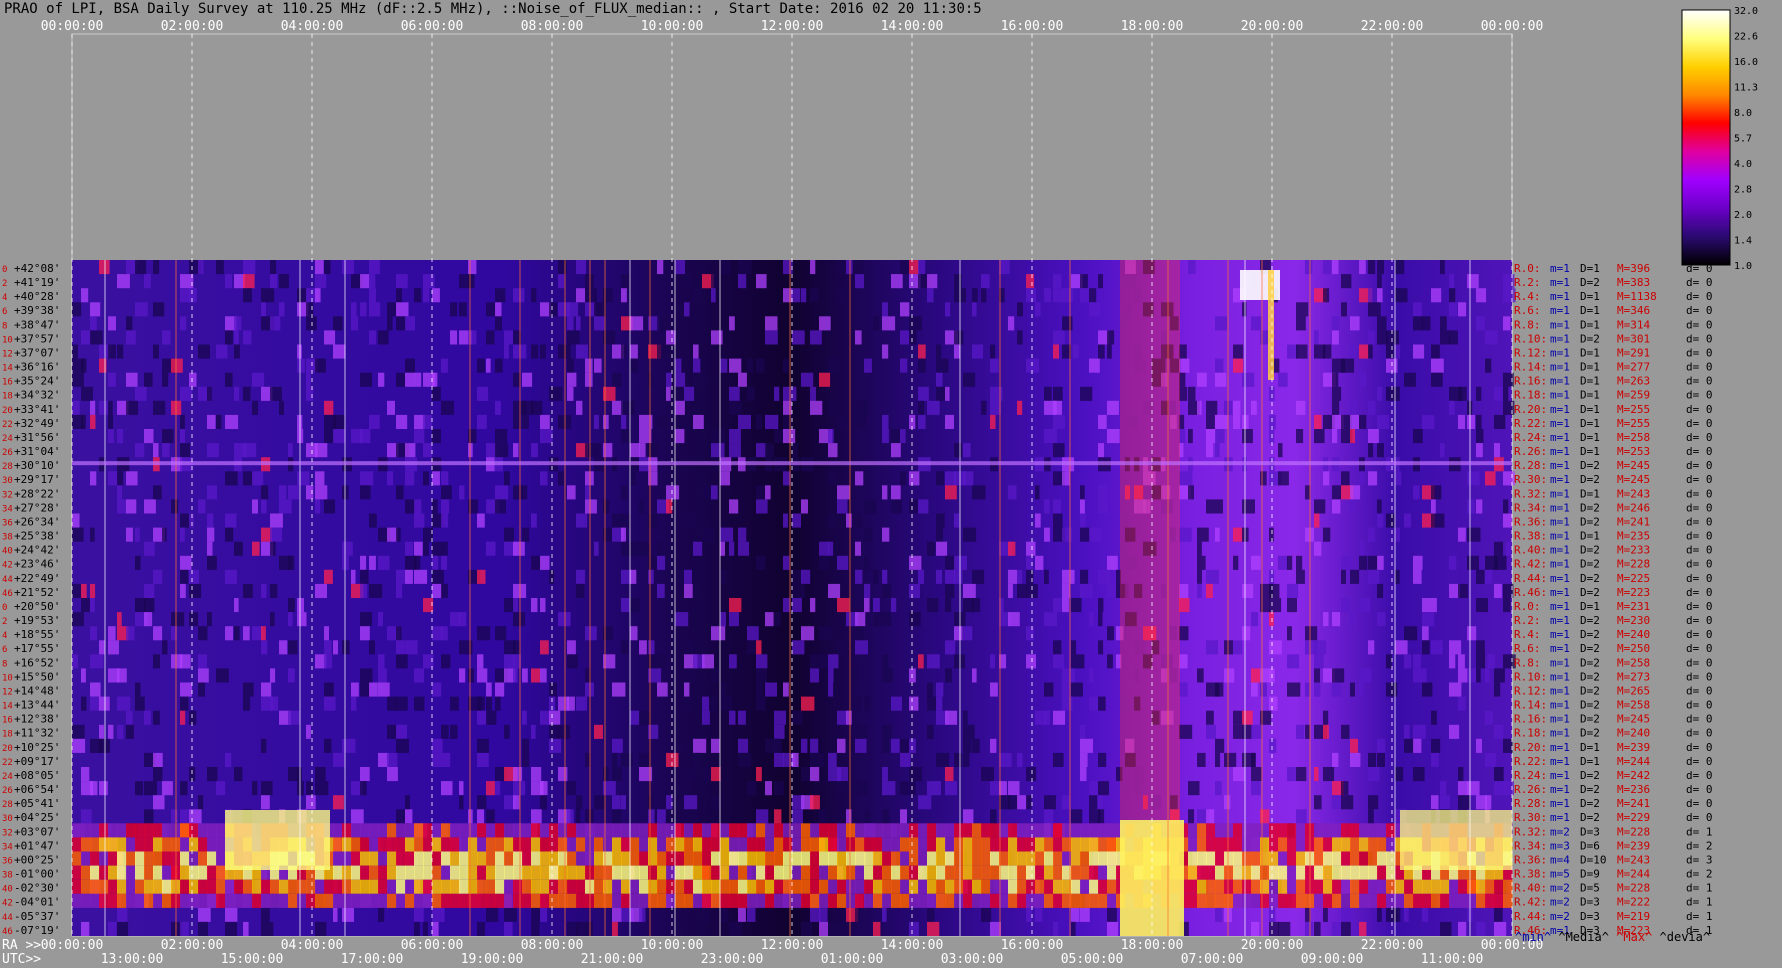 The width and height of the screenshot is (1782, 968). Describe the element at coordinates (1530, 451) in the screenshot. I see `row-stat-id: R.26:` at that location.